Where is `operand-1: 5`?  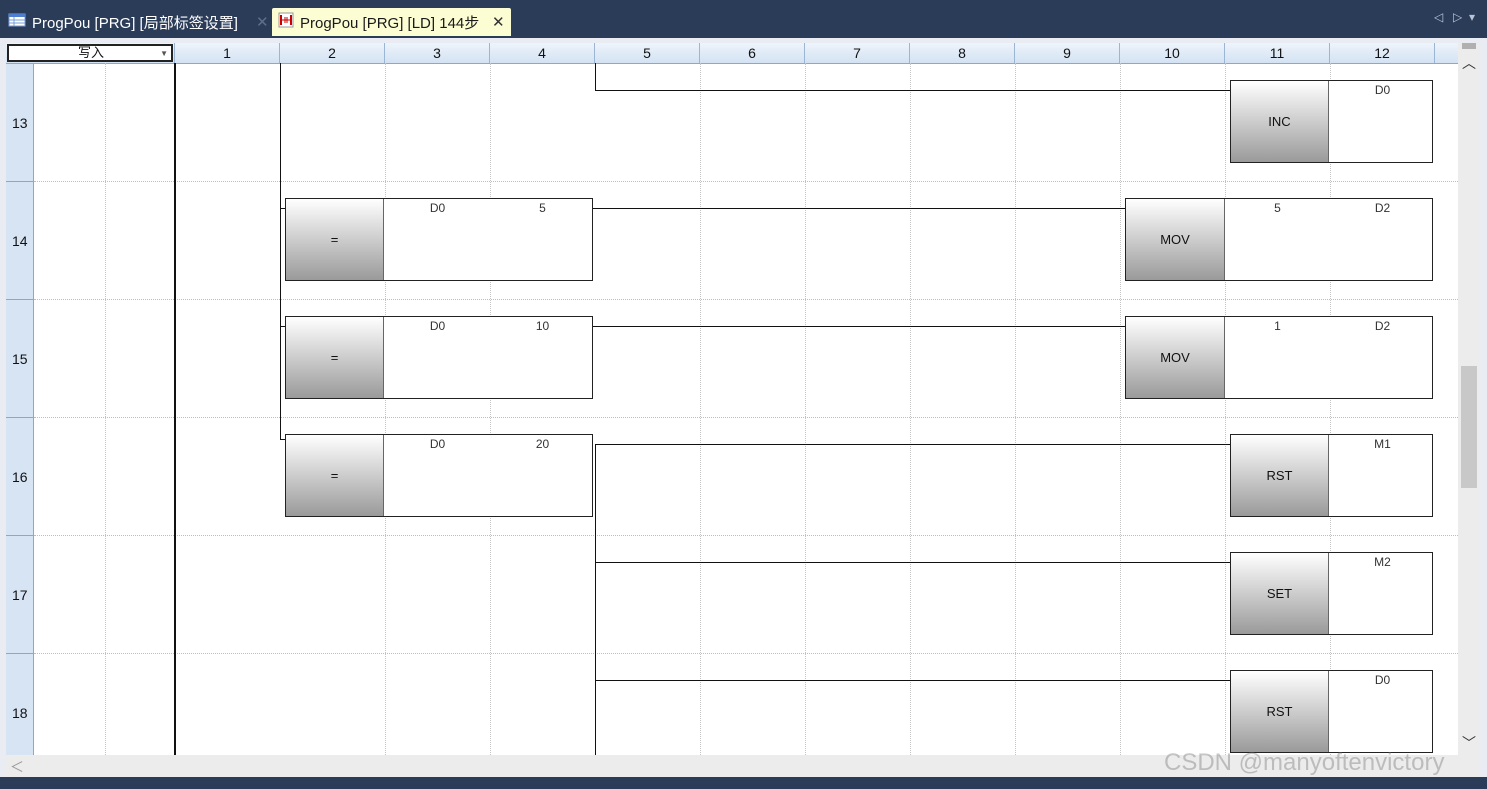
operand-1: 5 is located at coordinates (1277, 208).